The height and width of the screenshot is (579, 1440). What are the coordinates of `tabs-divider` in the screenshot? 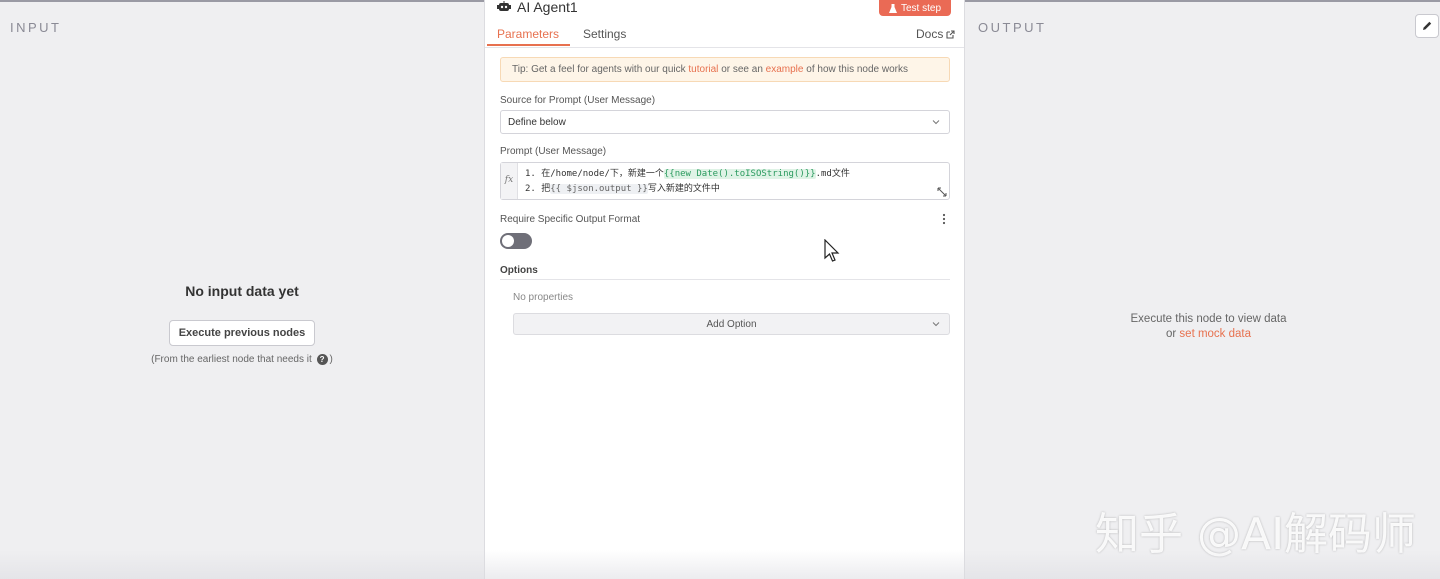 It's located at (724, 47).